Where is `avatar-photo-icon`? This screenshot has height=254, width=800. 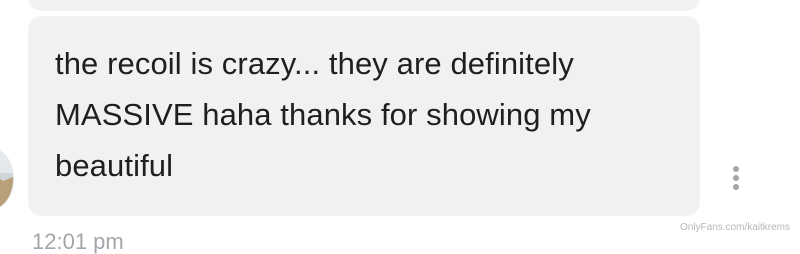
avatar-photo-icon is located at coordinates (6, 179).